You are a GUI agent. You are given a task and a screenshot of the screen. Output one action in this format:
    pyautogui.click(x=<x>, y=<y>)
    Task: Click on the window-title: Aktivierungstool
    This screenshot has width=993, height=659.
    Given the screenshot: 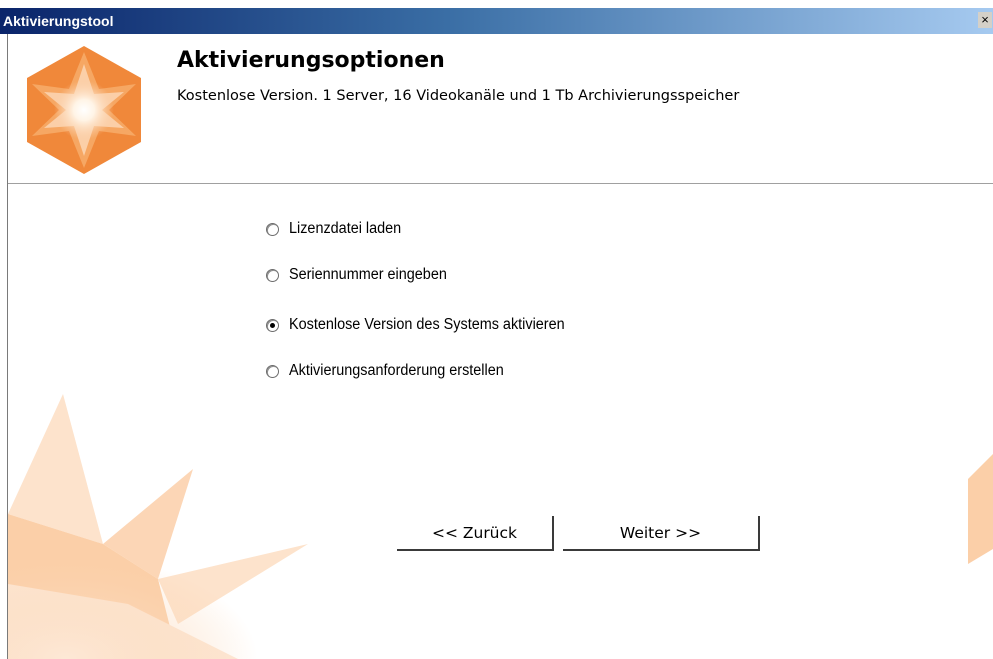 What is the action you would take?
    pyautogui.click(x=58, y=21)
    